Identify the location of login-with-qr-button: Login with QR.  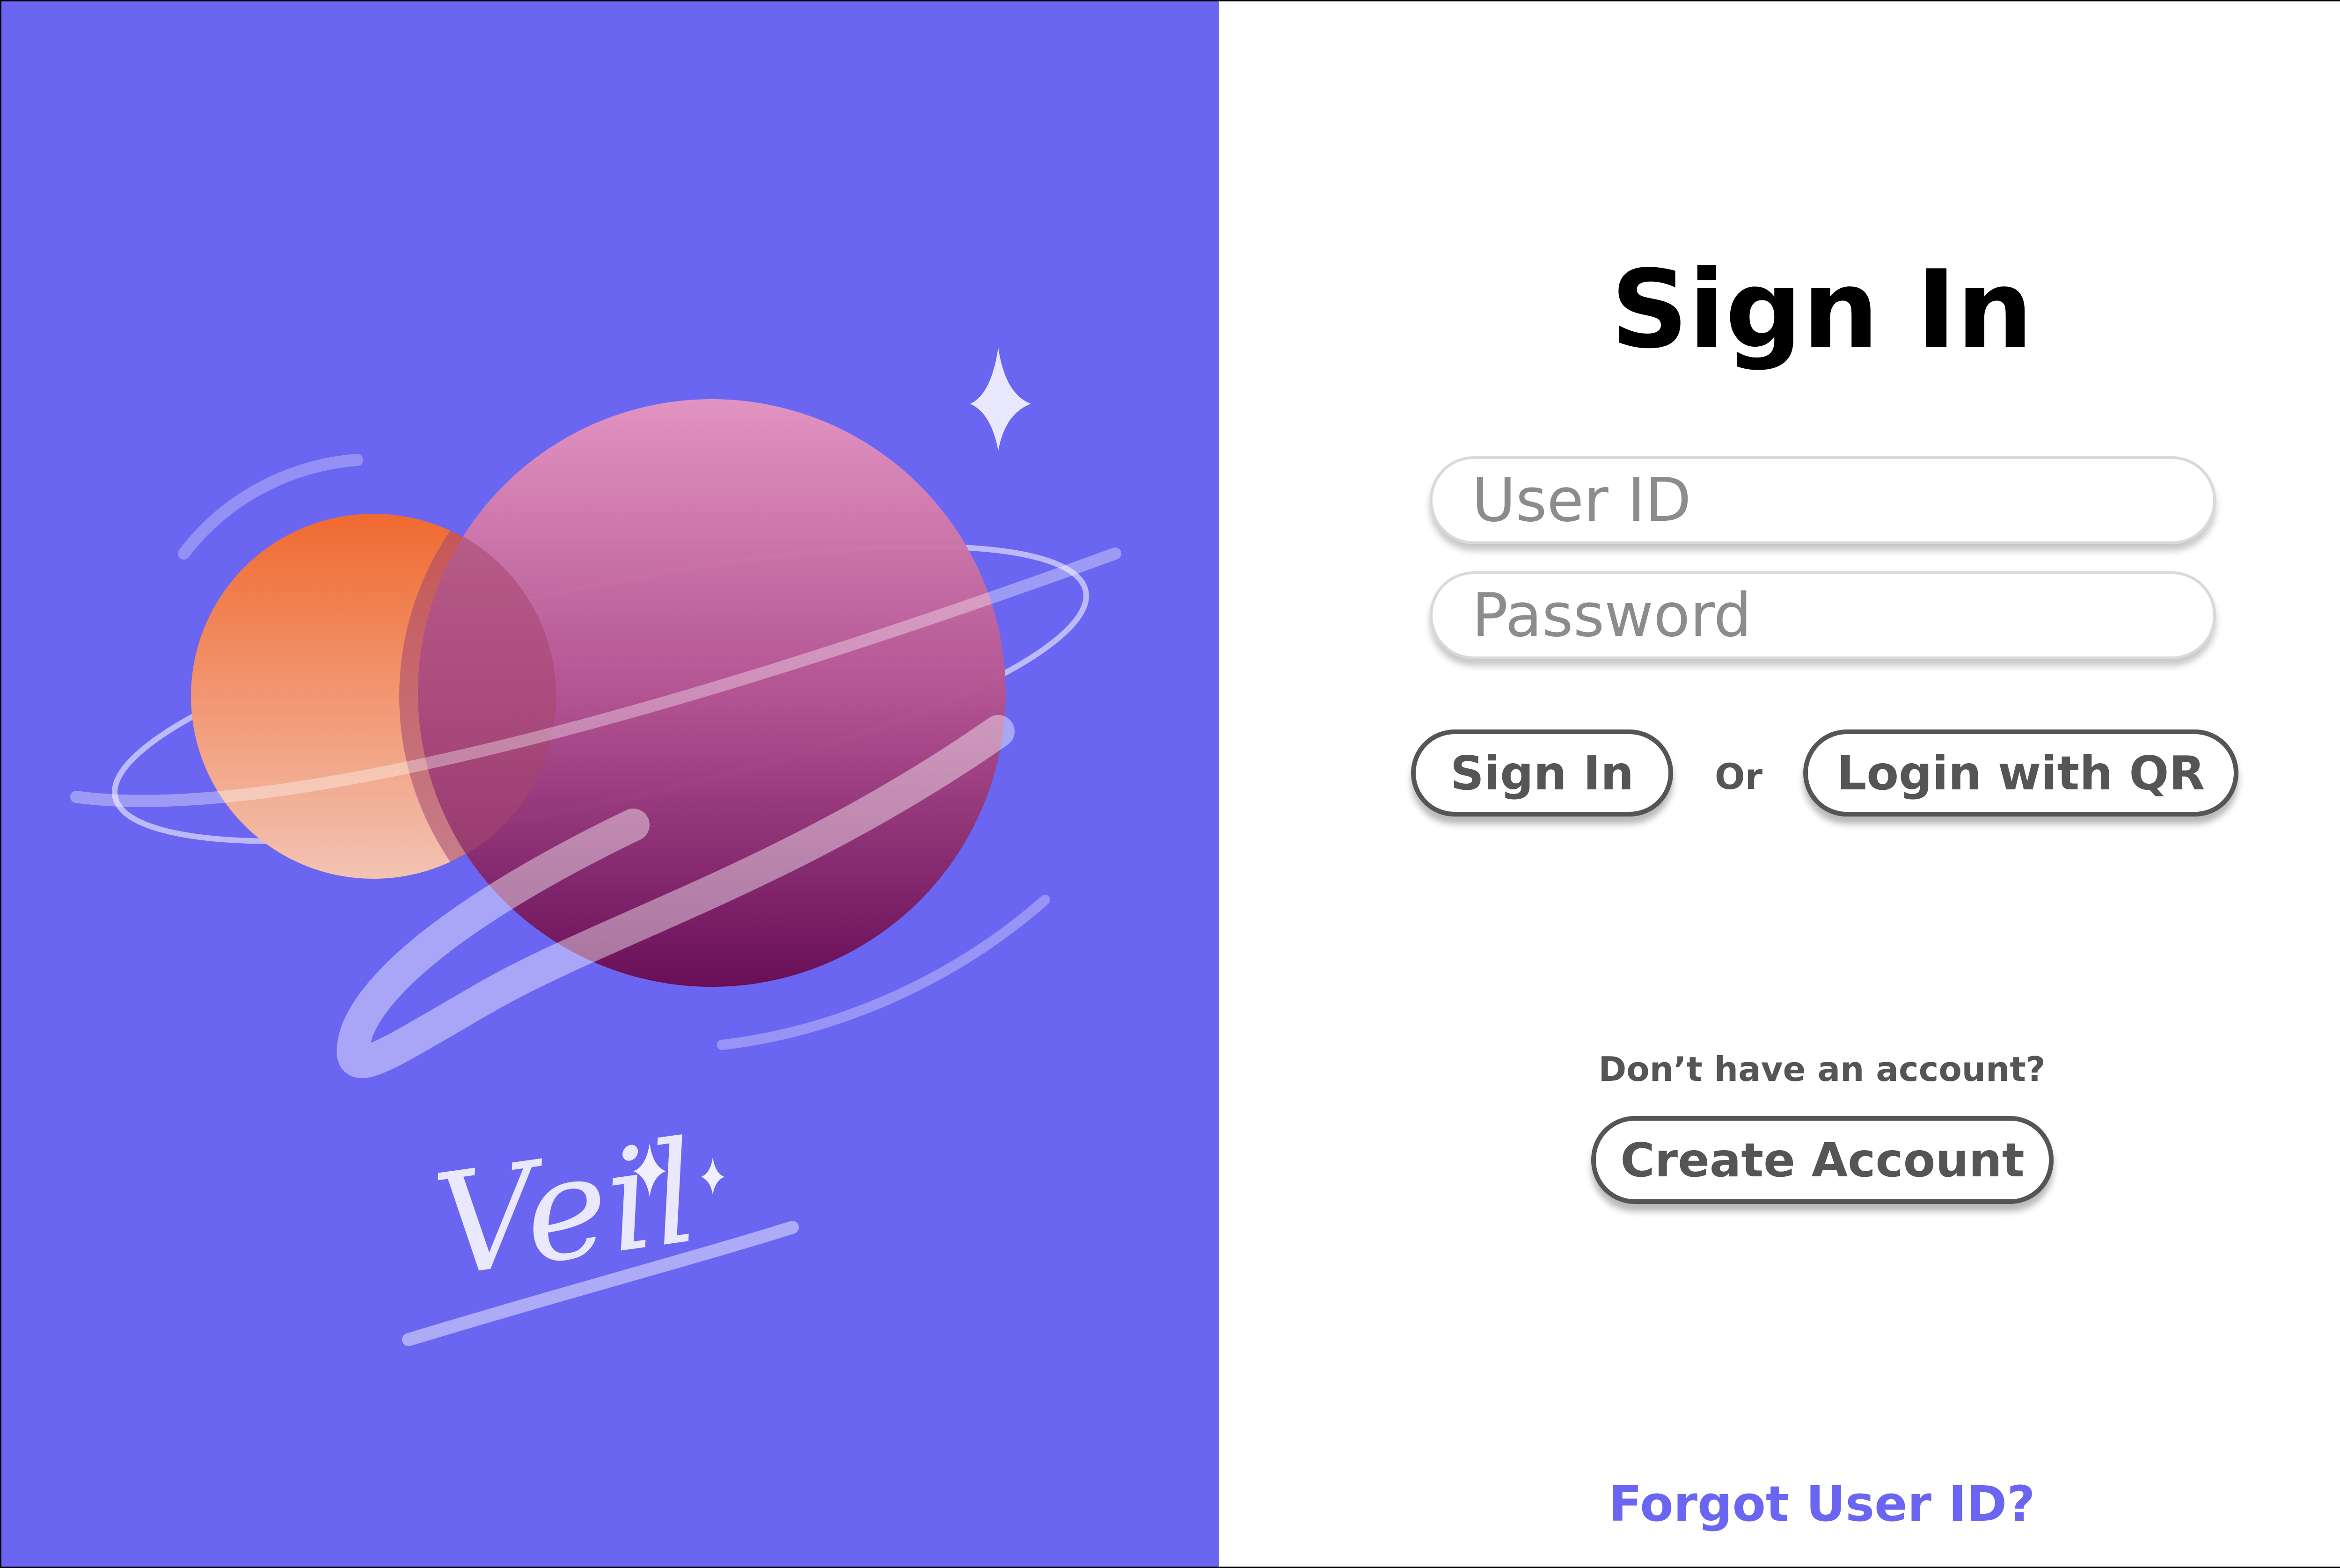
(2021, 773).